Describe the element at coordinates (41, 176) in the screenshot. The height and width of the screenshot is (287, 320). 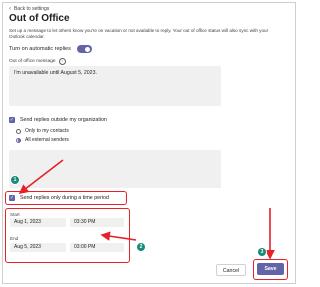
I see `arrow-to-period-checkbox` at that location.